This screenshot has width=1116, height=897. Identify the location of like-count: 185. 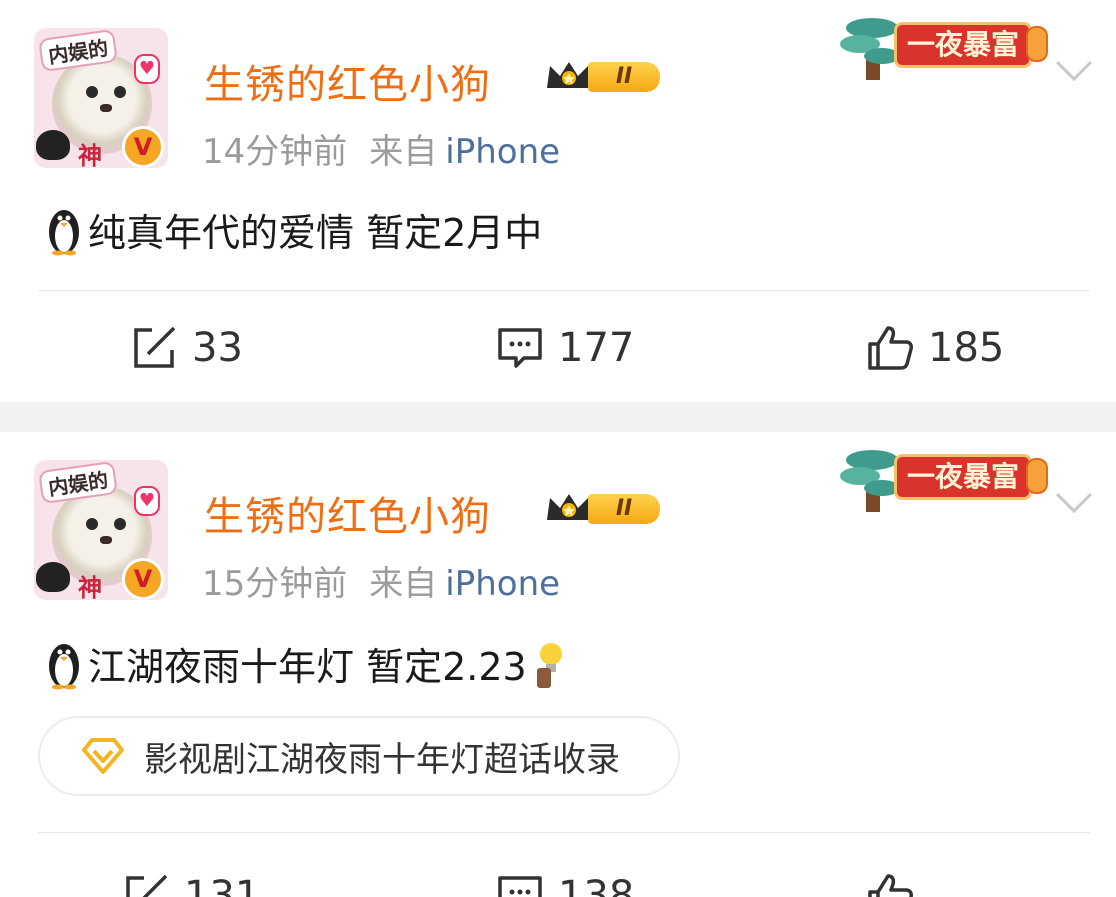
(966, 348).